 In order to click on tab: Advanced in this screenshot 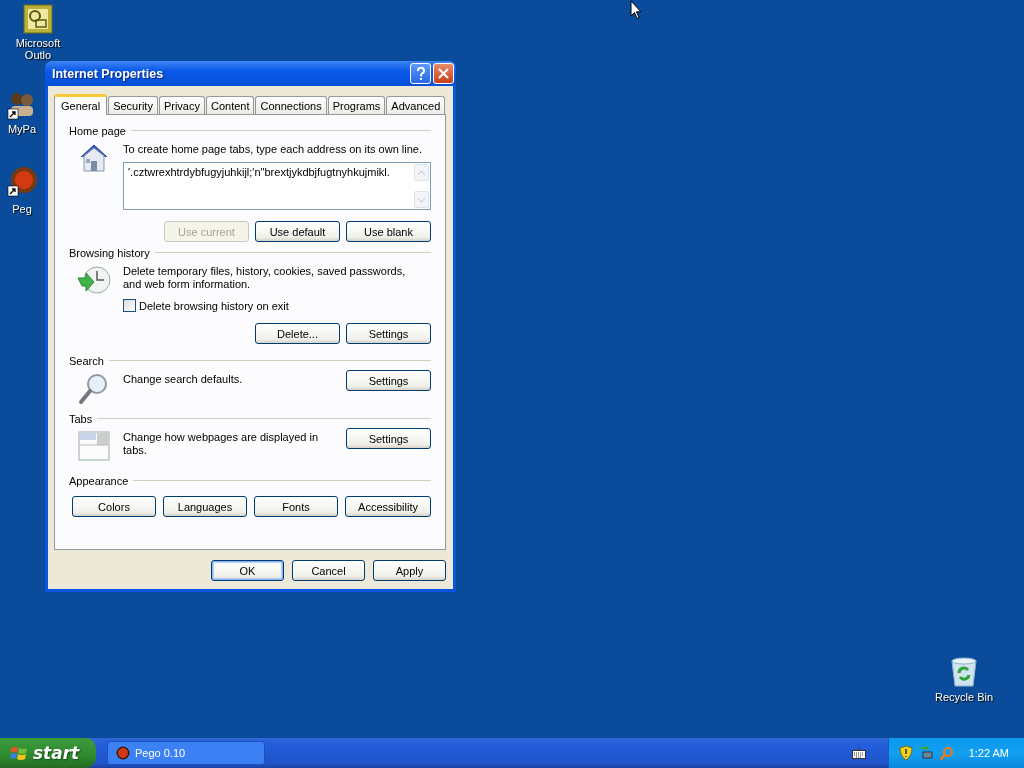, I will do `click(416, 105)`.